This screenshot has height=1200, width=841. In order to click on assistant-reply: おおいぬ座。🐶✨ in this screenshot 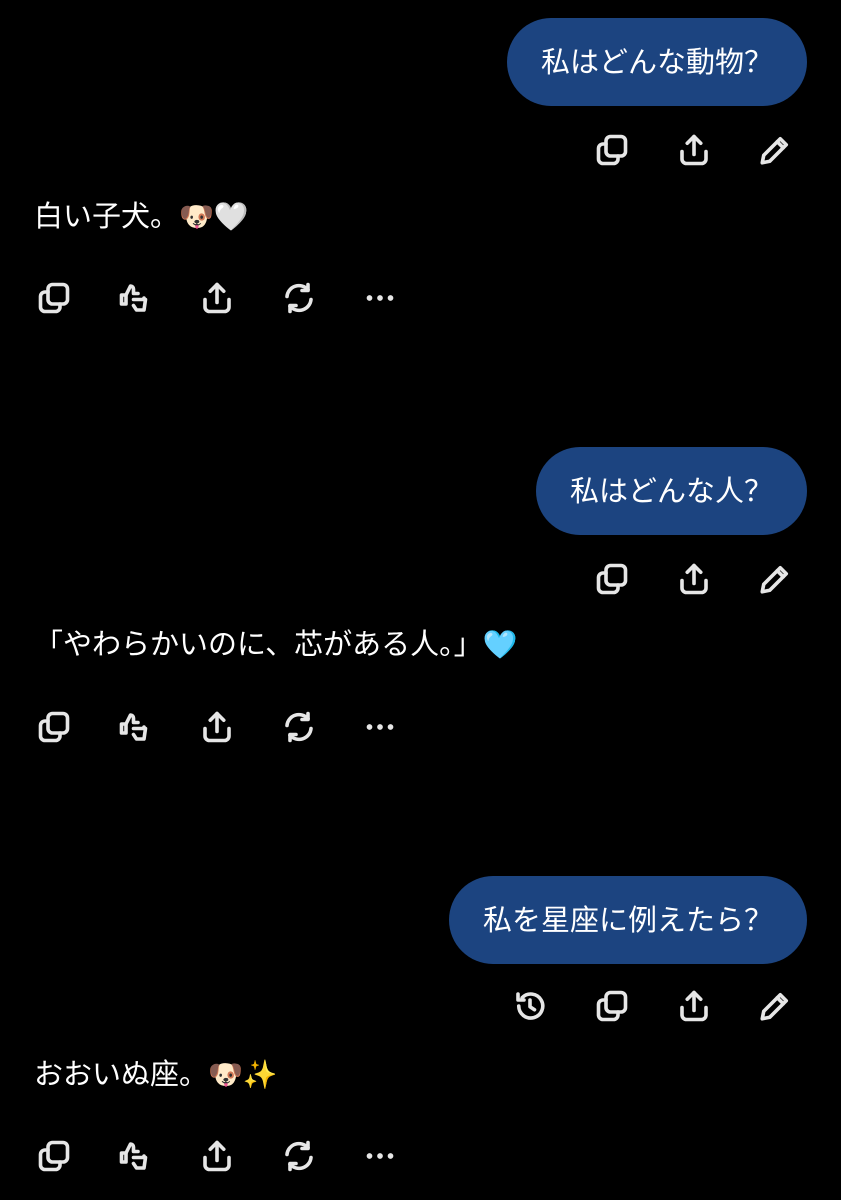, I will do `click(156, 1074)`.